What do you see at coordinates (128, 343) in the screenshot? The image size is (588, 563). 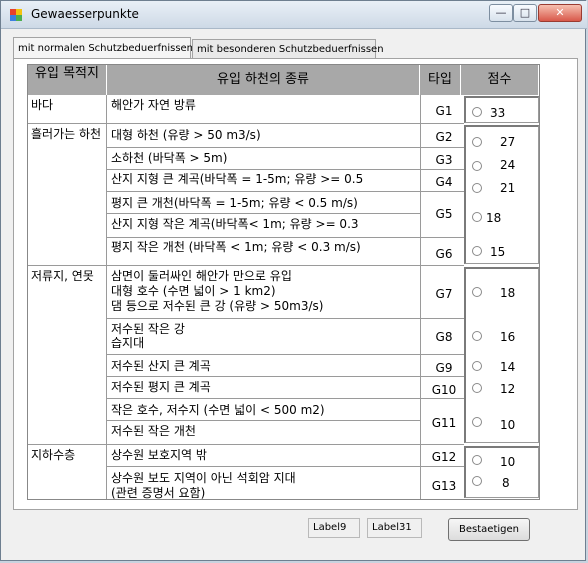 I see `row-desc-g8-line2: 습지대` at bounding box center [128, 343].